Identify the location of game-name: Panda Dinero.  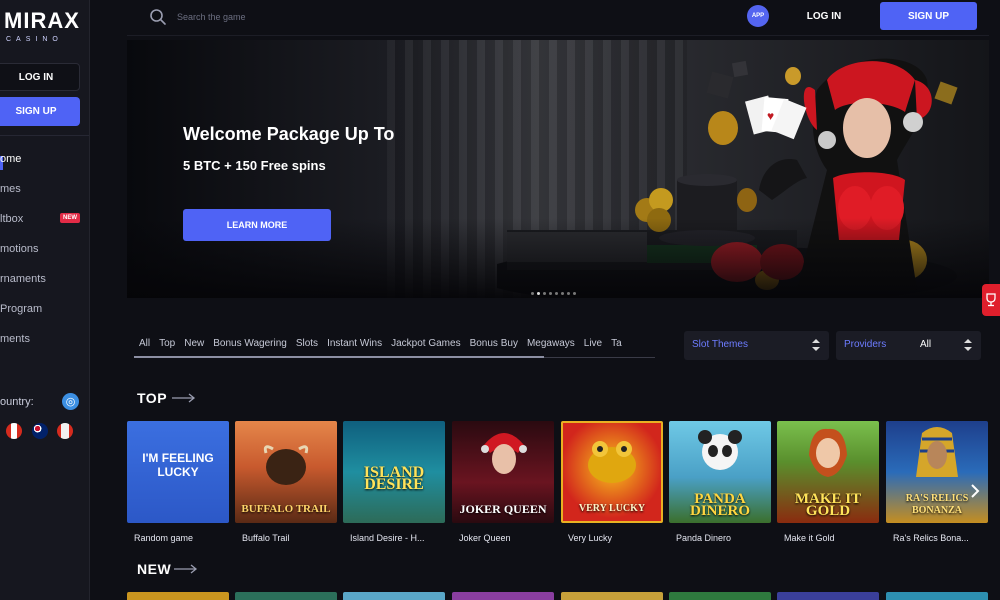
(728, 538).